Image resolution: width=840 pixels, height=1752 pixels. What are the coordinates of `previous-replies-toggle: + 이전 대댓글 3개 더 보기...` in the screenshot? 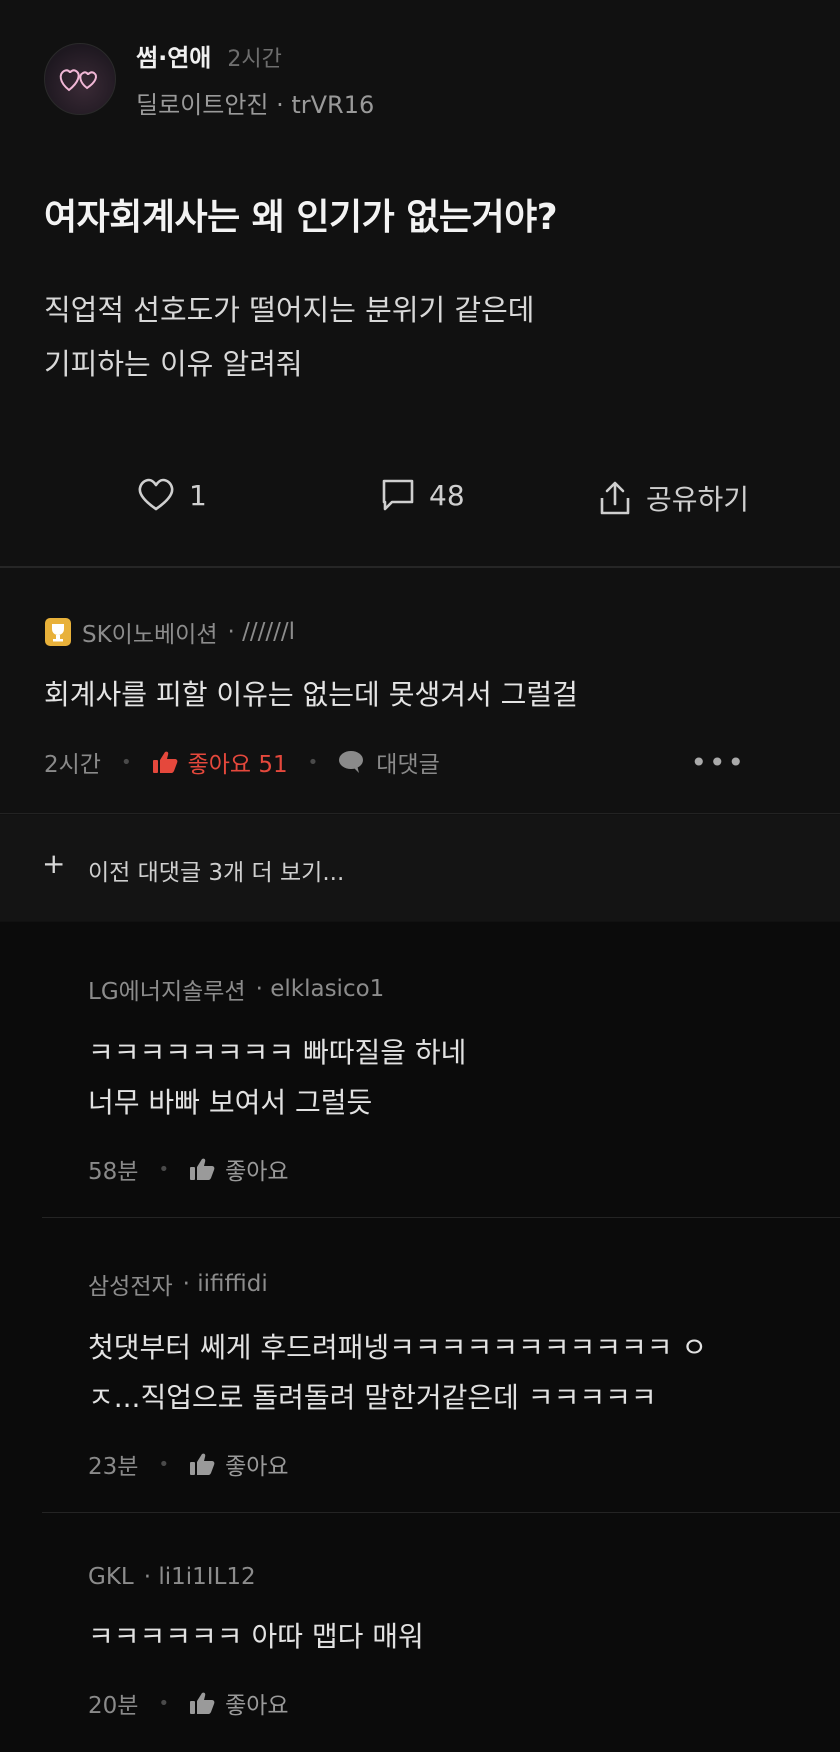 It's located at (420, 868).